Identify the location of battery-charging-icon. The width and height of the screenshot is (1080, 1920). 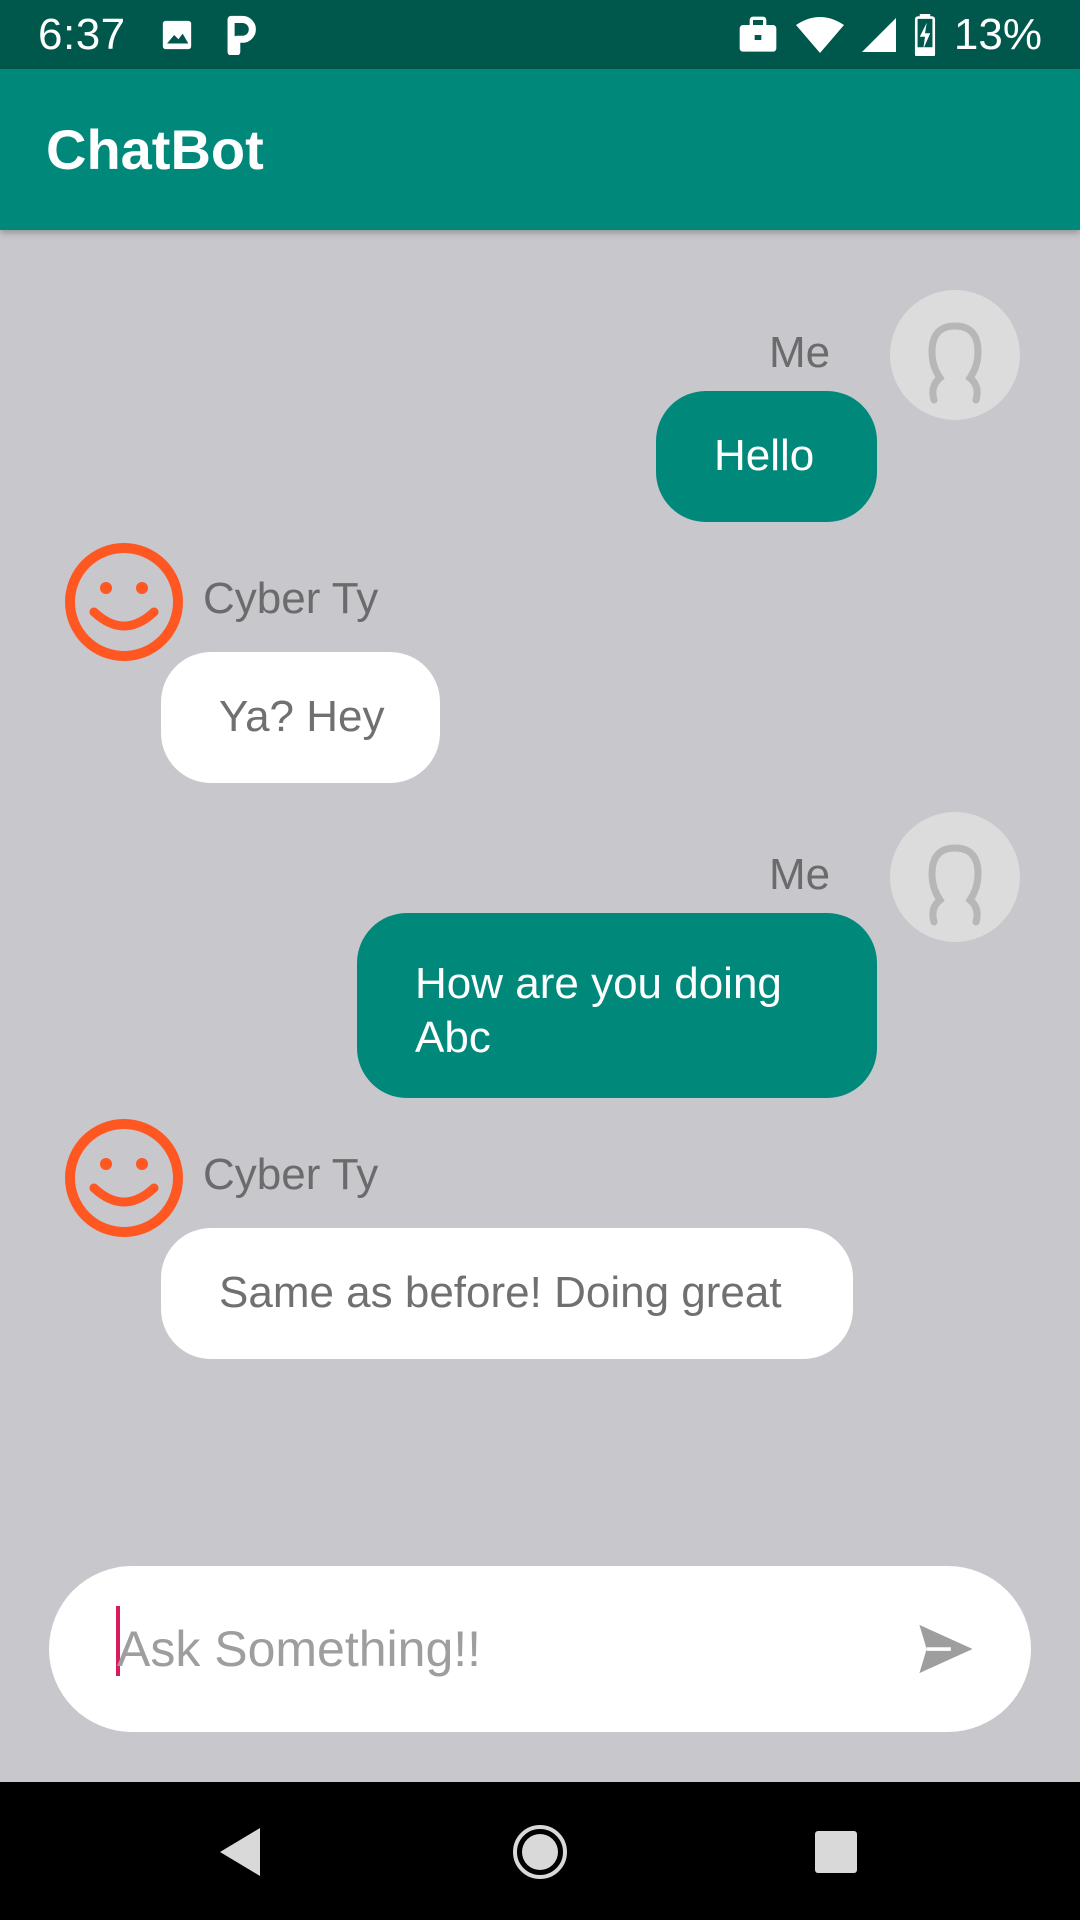
(924, 34).